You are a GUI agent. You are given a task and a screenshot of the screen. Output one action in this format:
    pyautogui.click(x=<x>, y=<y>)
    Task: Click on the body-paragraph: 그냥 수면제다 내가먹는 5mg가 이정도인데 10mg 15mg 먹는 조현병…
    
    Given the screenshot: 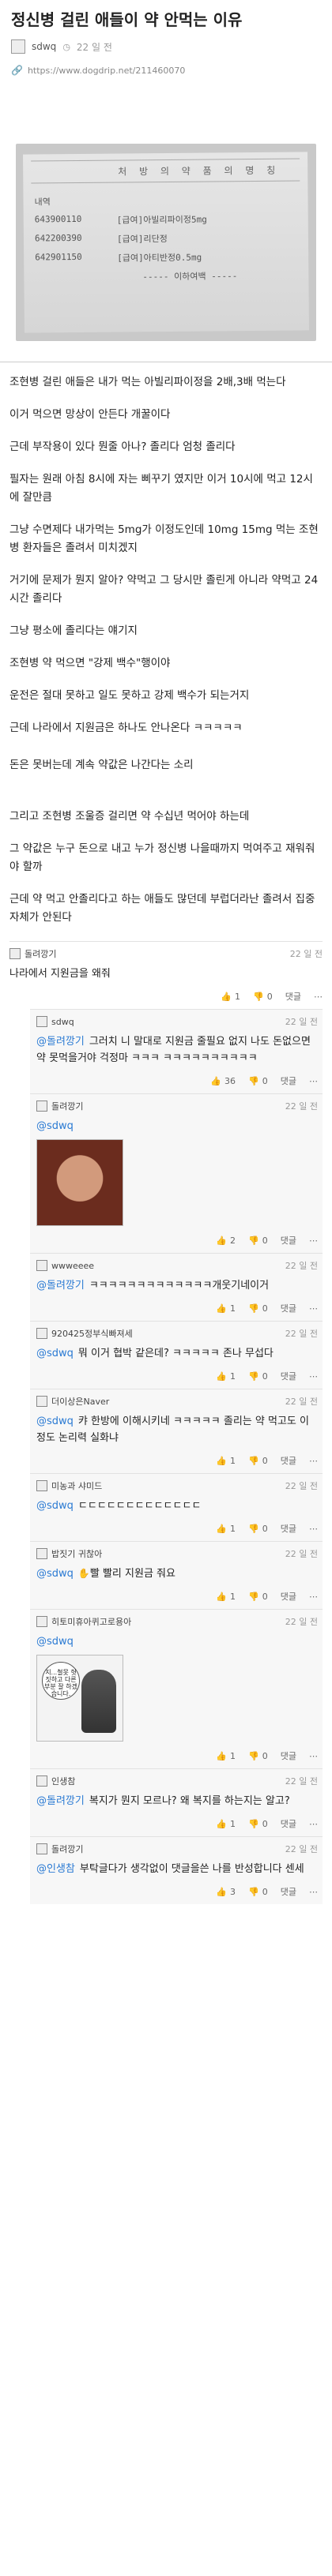 What is the action you would take?
    pyautogui.click(x=164, y=538)
    